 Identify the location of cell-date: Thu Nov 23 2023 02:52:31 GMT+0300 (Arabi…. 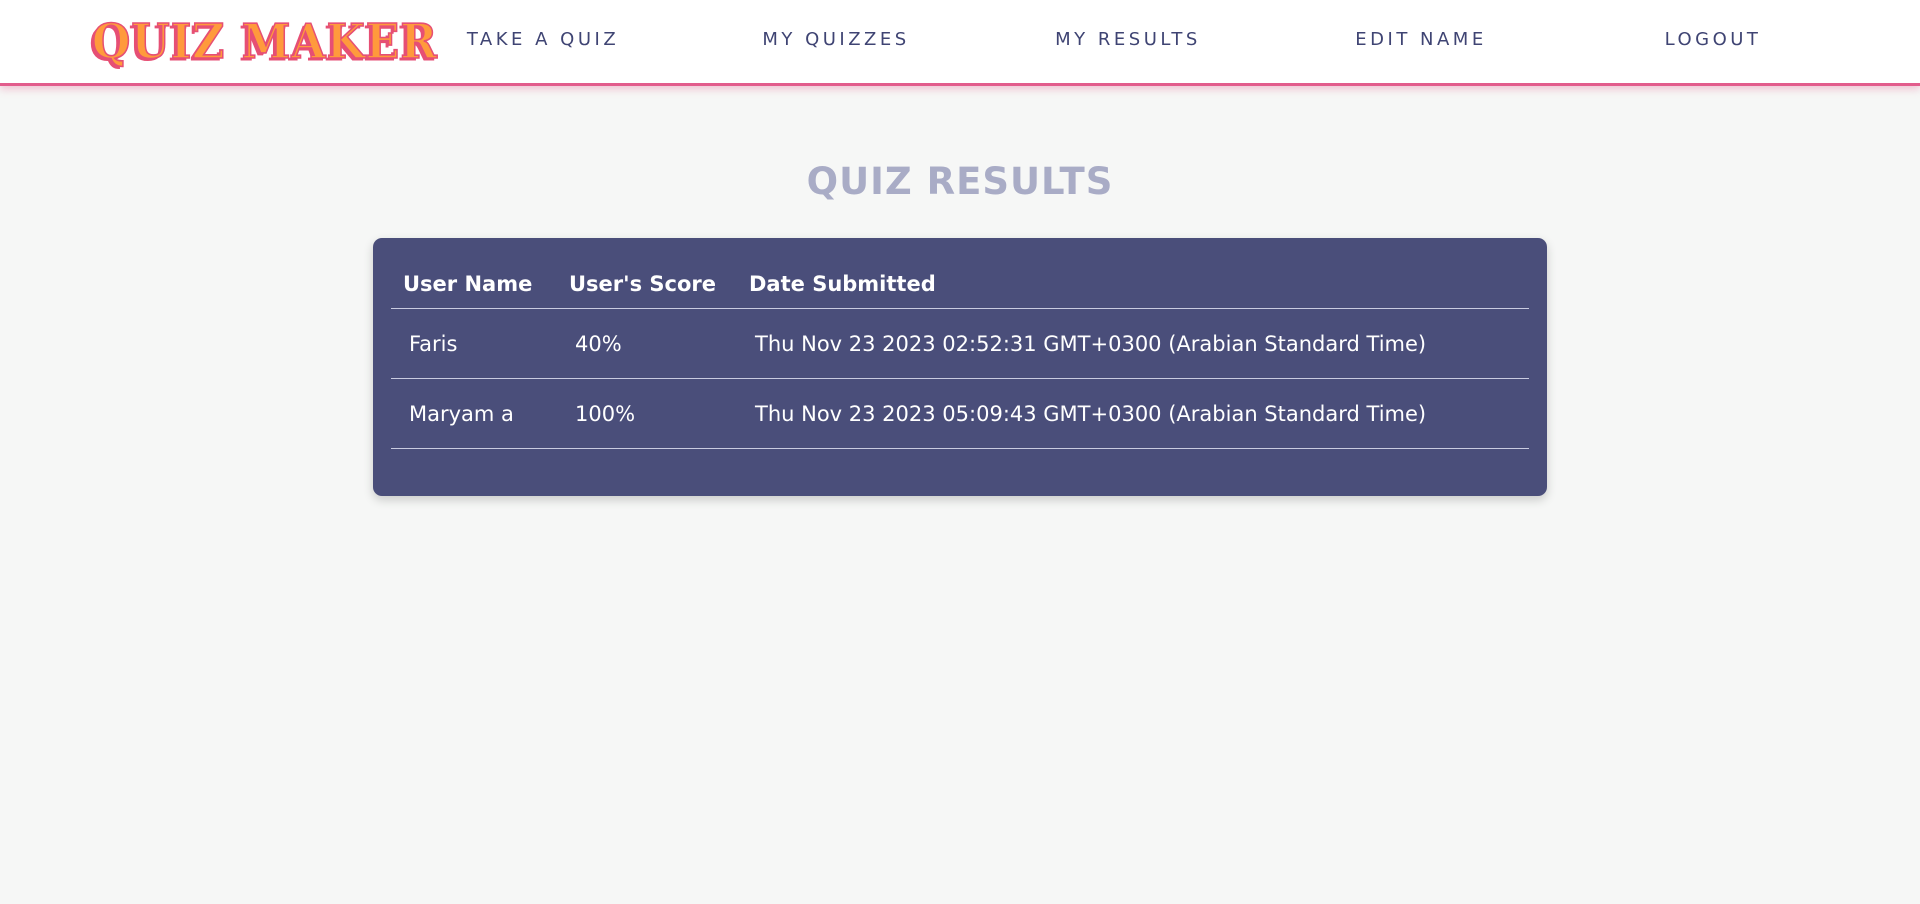
(1133, 343).